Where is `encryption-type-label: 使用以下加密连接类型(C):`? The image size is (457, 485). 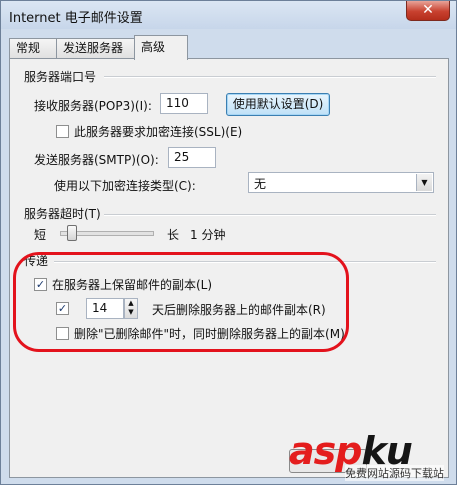
encryption-type-label: 使用以下加密连接类型(C): is located at coordinates (125, 186).